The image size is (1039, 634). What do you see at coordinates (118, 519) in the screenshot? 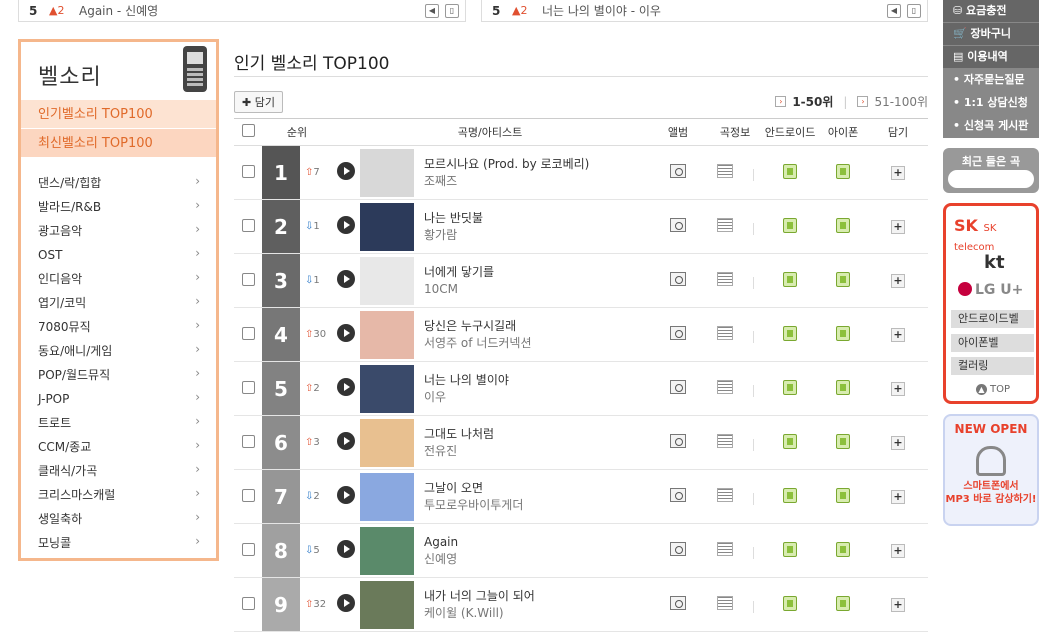
I see `genre-item: 생일축하` at bounding box center [118, 519].